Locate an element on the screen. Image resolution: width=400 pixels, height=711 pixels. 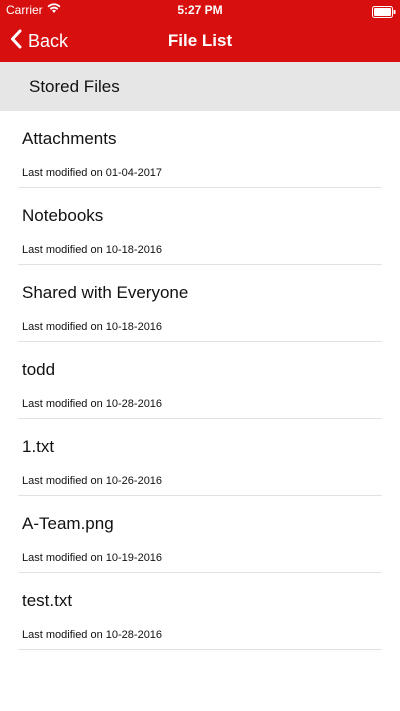
file-modified: Last modified on 01-04-2017 is located at coordinates (92, 173).